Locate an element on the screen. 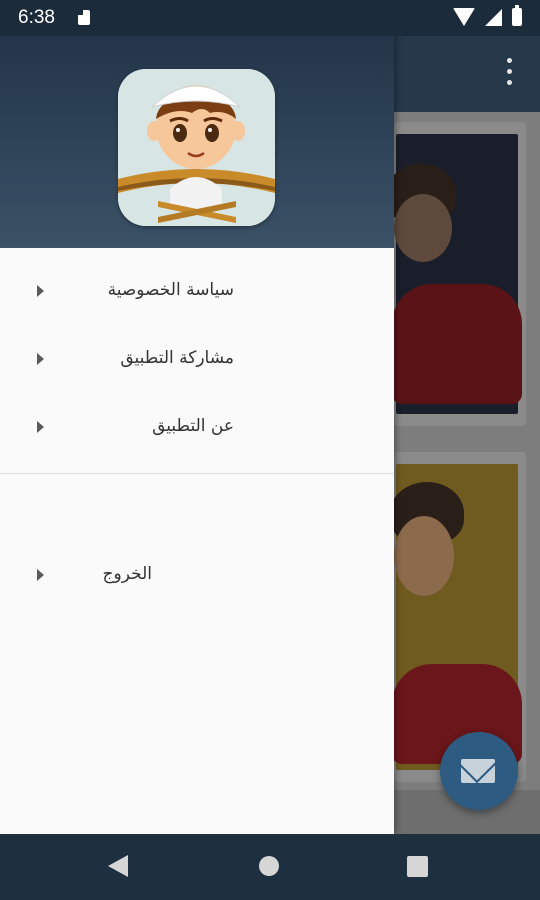  menu-item-label: مشاركة التطبيق is located at coordinates (177, 358).